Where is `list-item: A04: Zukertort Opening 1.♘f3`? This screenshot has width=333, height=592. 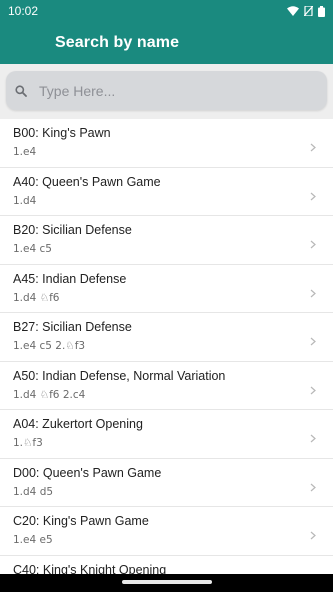
list-item: A04: Zukertort Opening 1.♘f3 is located at coordinates (166, 434).